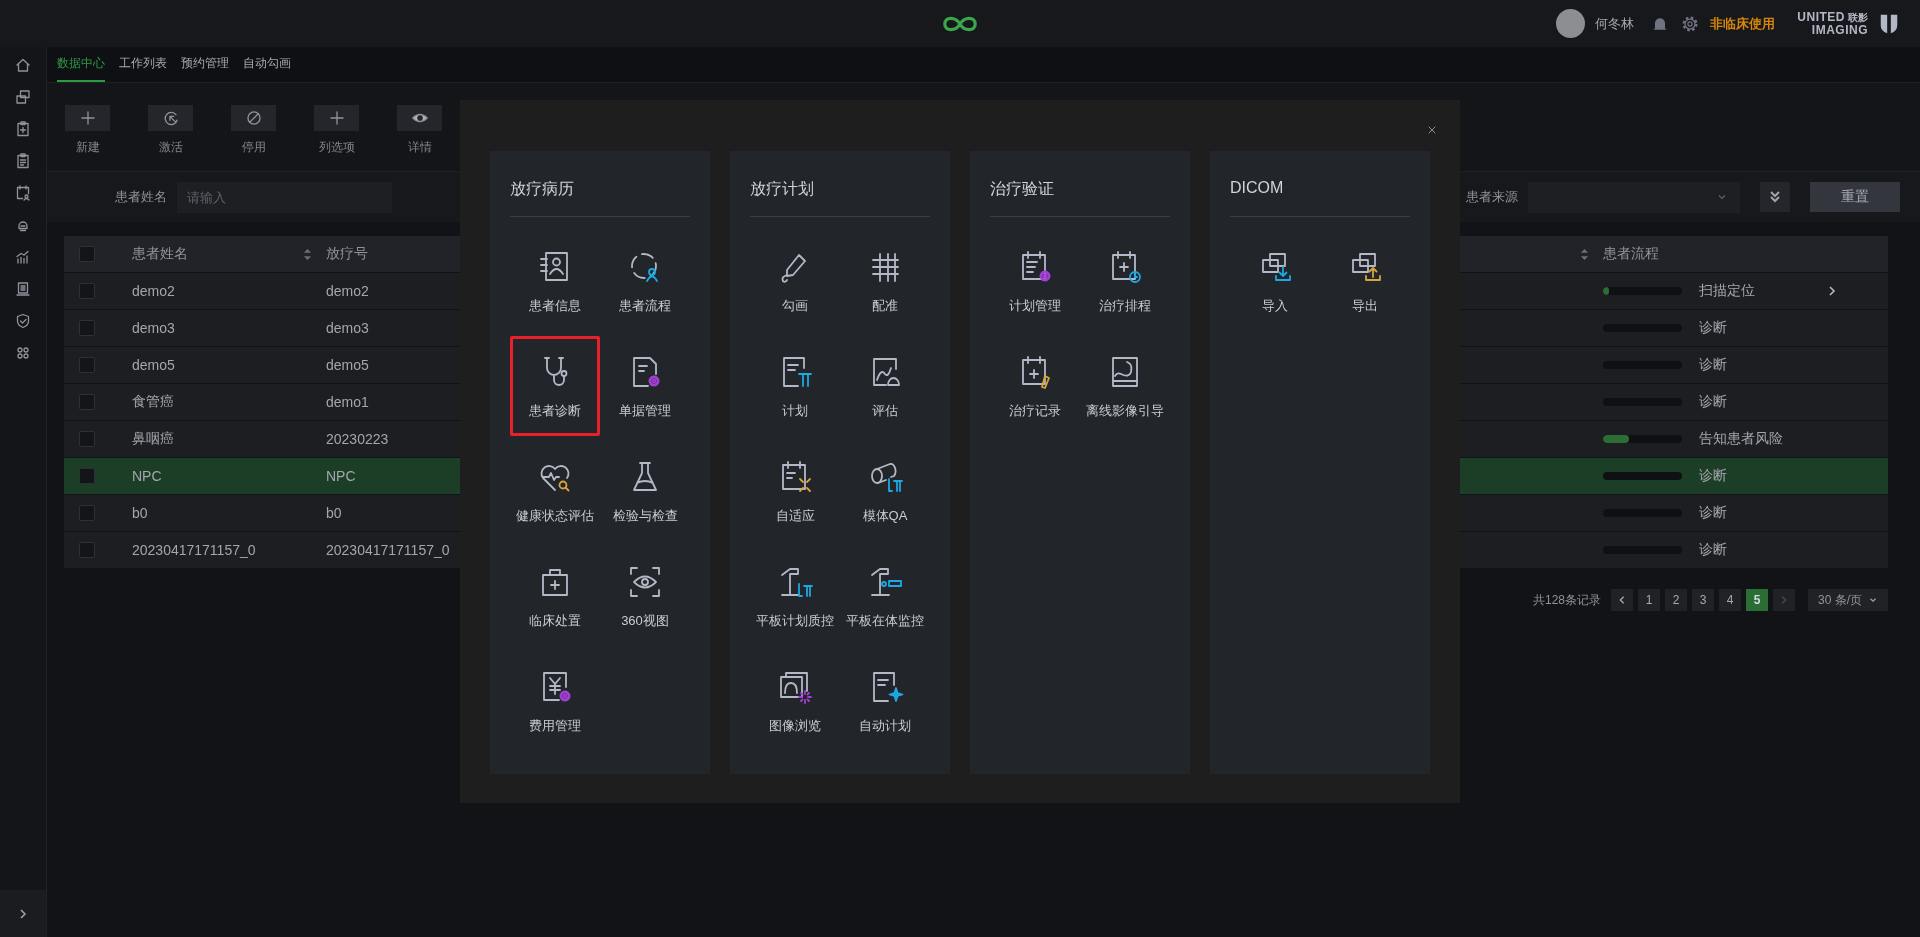 The image size is (1920, 937). Describe the element at coordinates (347, 402) in the screenshot. I see `table-cell: demo1` at that location.